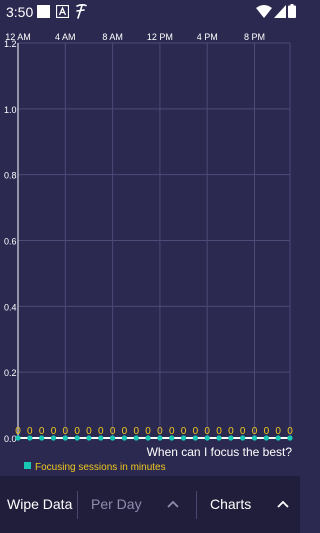  Describe the element at coordinates (150, 504) in the screenshot. I see `bottom-bar: Wipe Data Per Day Charts` at that location.